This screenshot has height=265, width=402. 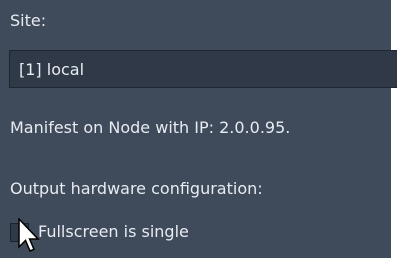 I want to click on fullscreen-checkbox-label: Fullscreen is single, so click(x=113, y=231).